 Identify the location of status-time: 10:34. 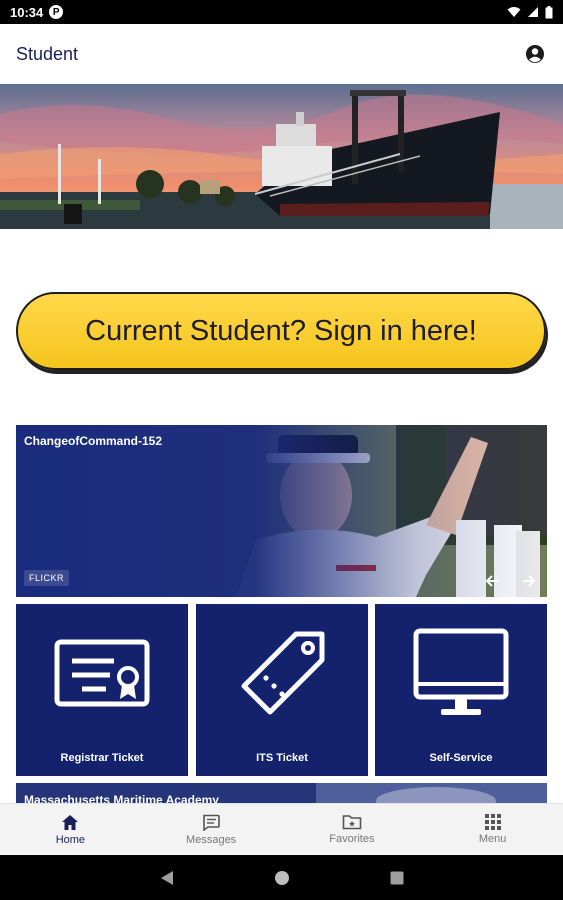
(27, 12).